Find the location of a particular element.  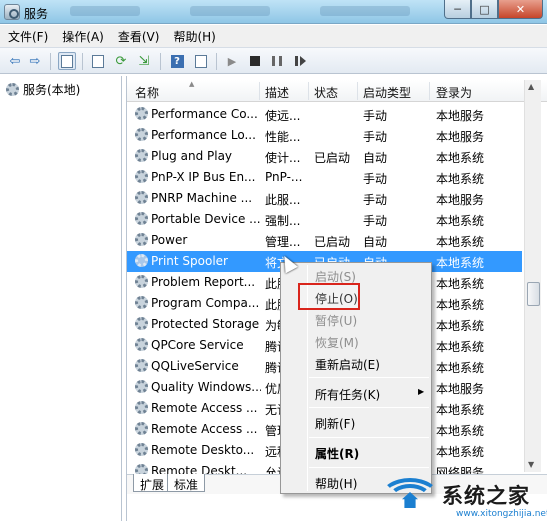

maximize-button: □ is located at coordinates (484, 9).